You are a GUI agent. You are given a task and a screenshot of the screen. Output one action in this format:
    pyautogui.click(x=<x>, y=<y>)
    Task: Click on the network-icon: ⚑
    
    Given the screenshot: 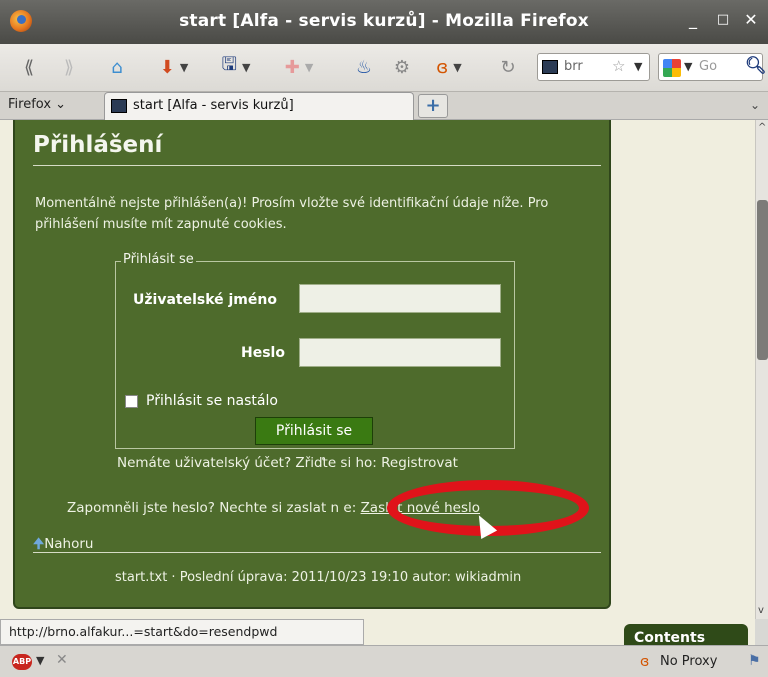 What is the action you would take?
    pyautogui.click(x=754, y=661)
    